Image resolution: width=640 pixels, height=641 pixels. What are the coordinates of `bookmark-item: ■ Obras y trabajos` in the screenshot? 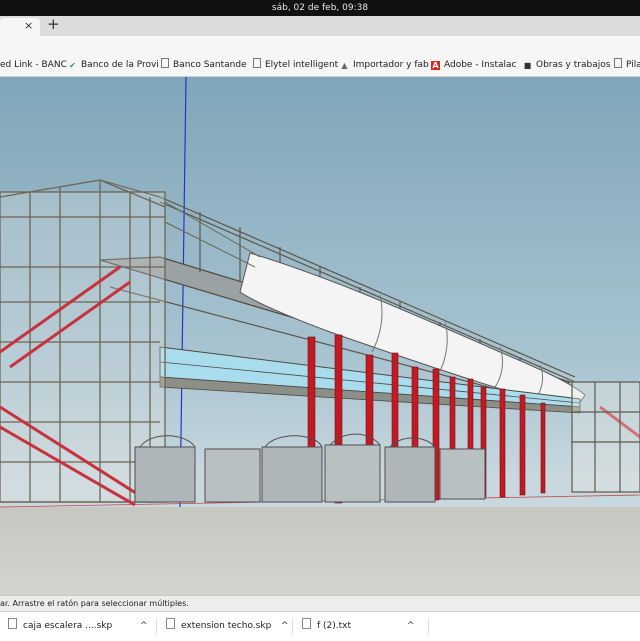 It's located at (567, 65).